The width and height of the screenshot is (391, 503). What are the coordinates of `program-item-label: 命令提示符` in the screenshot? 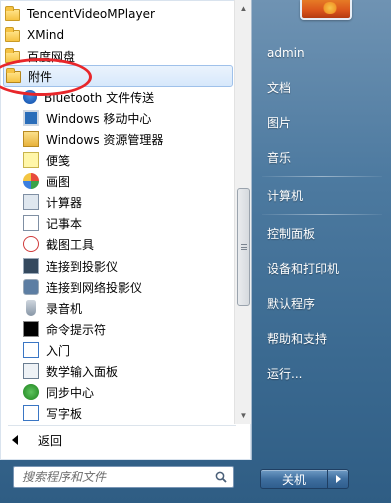 It's located at (76, 329).